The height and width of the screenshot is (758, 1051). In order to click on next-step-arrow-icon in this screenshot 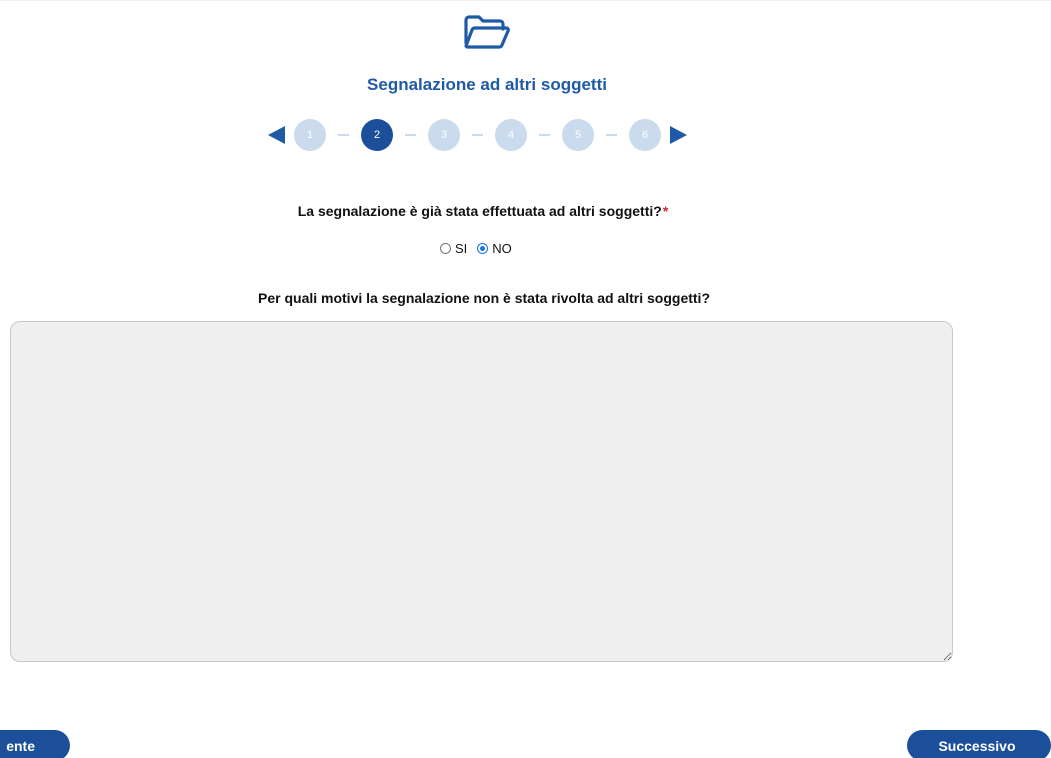, I will do `click(678, 135)`.